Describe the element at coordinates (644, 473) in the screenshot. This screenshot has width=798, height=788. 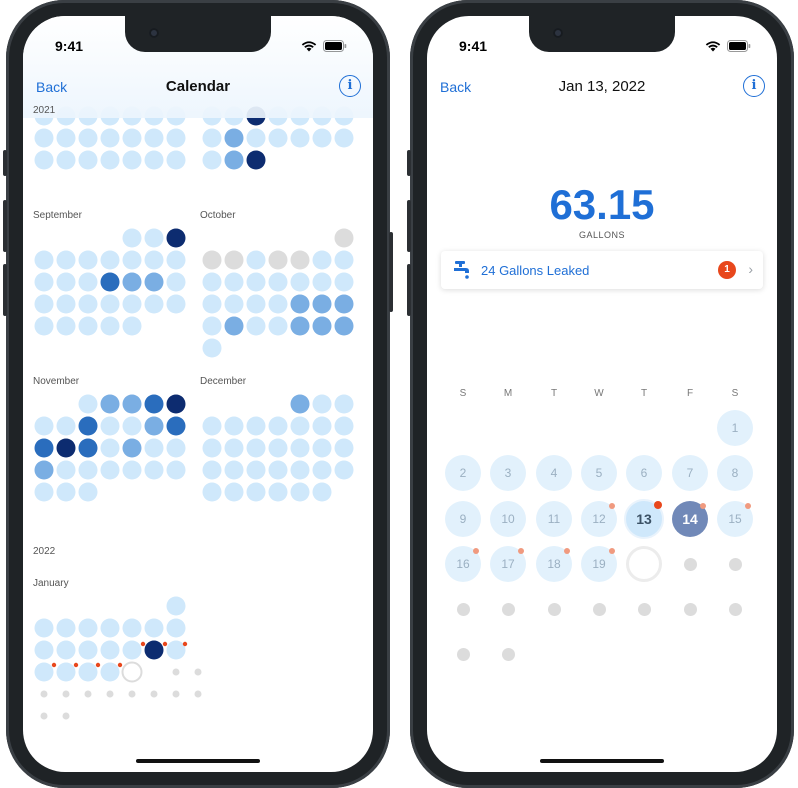
I see `day-cell: 6` at that location.